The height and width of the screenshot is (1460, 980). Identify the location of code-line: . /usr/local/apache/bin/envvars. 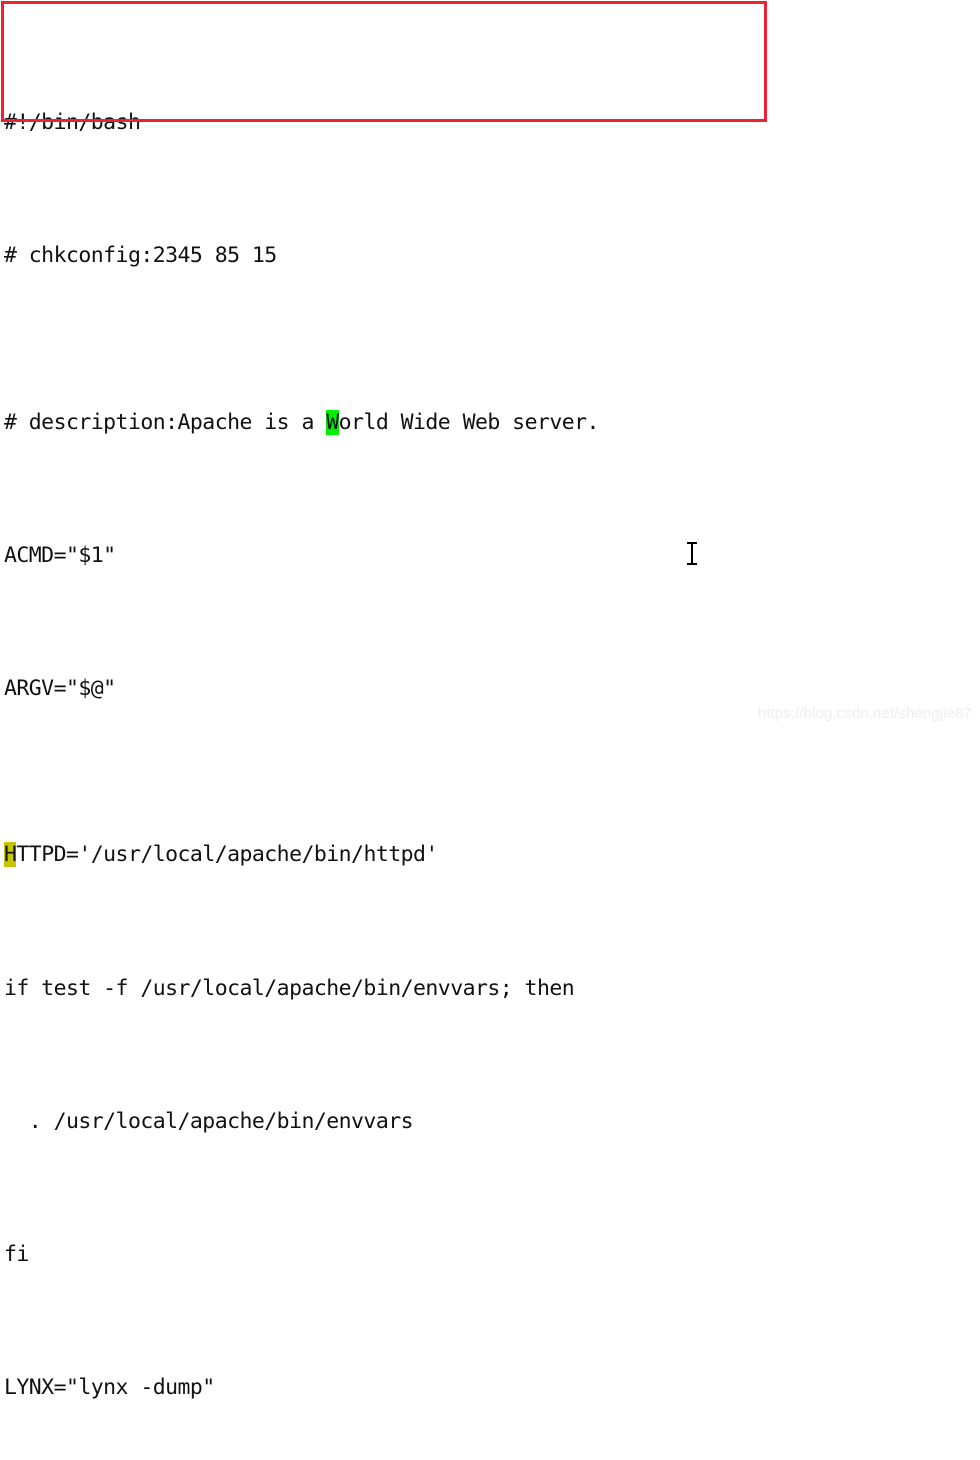
(209, 1121).